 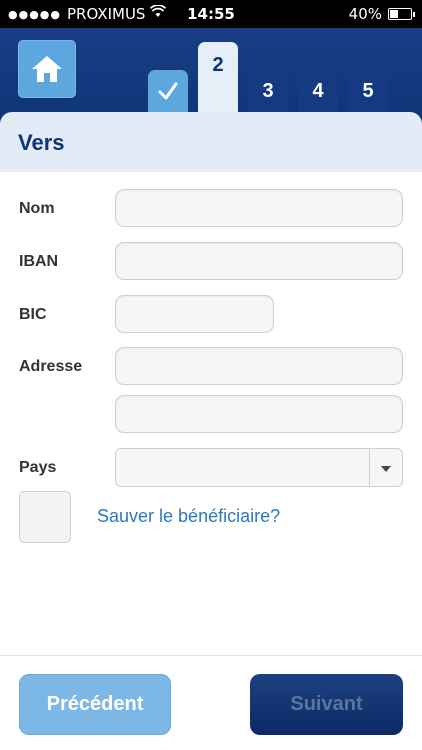 I want to click on step-2-tab: 2, so click(x=218, y=77).